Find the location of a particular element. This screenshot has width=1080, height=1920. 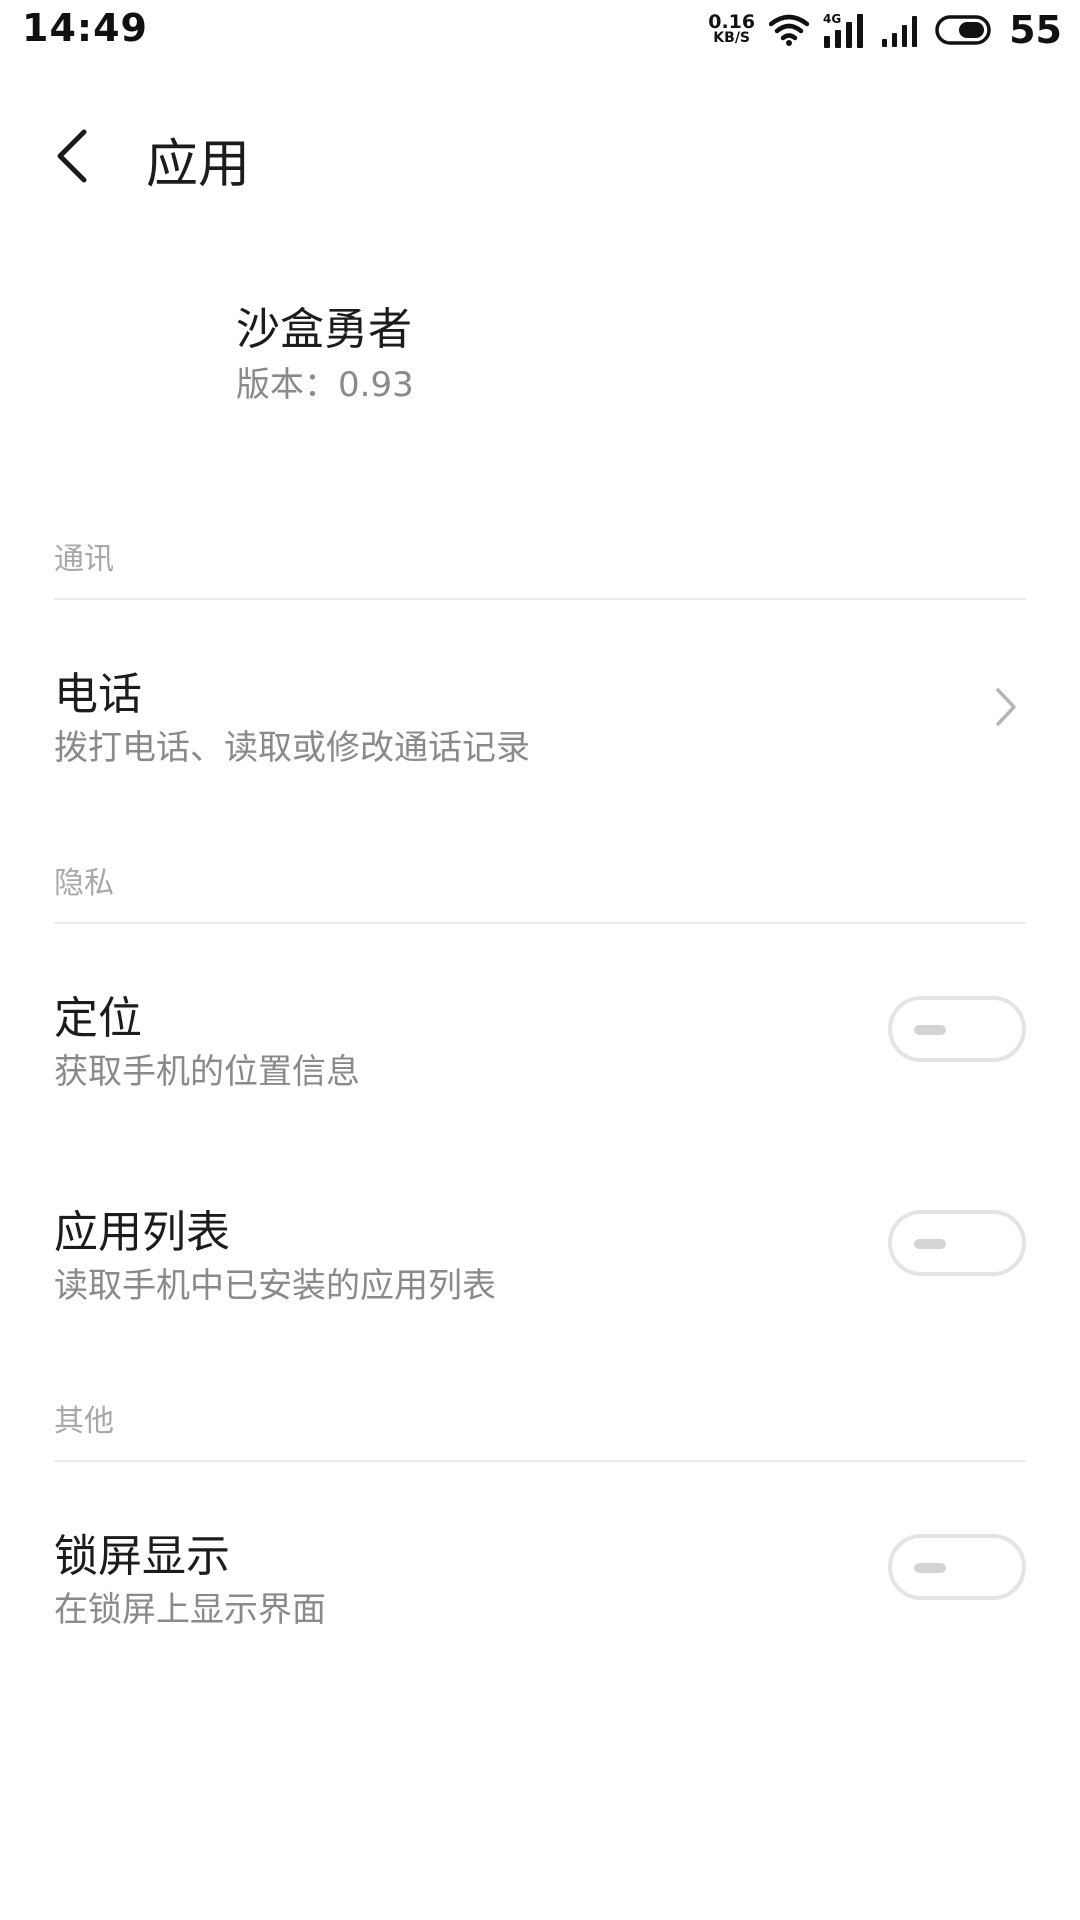

permission-title: 应用列表 is located at coordinates (142, 1232).